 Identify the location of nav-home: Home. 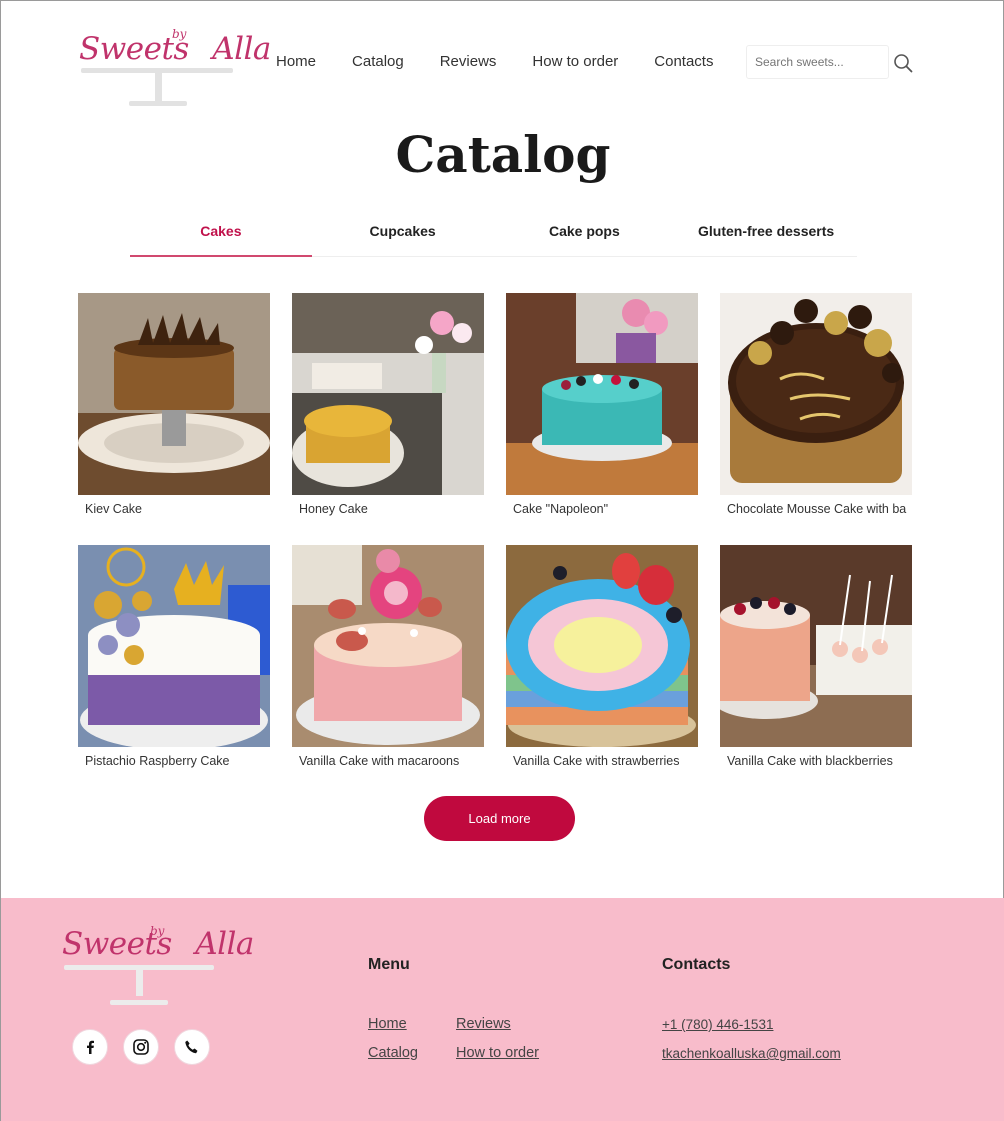
(296, 61).